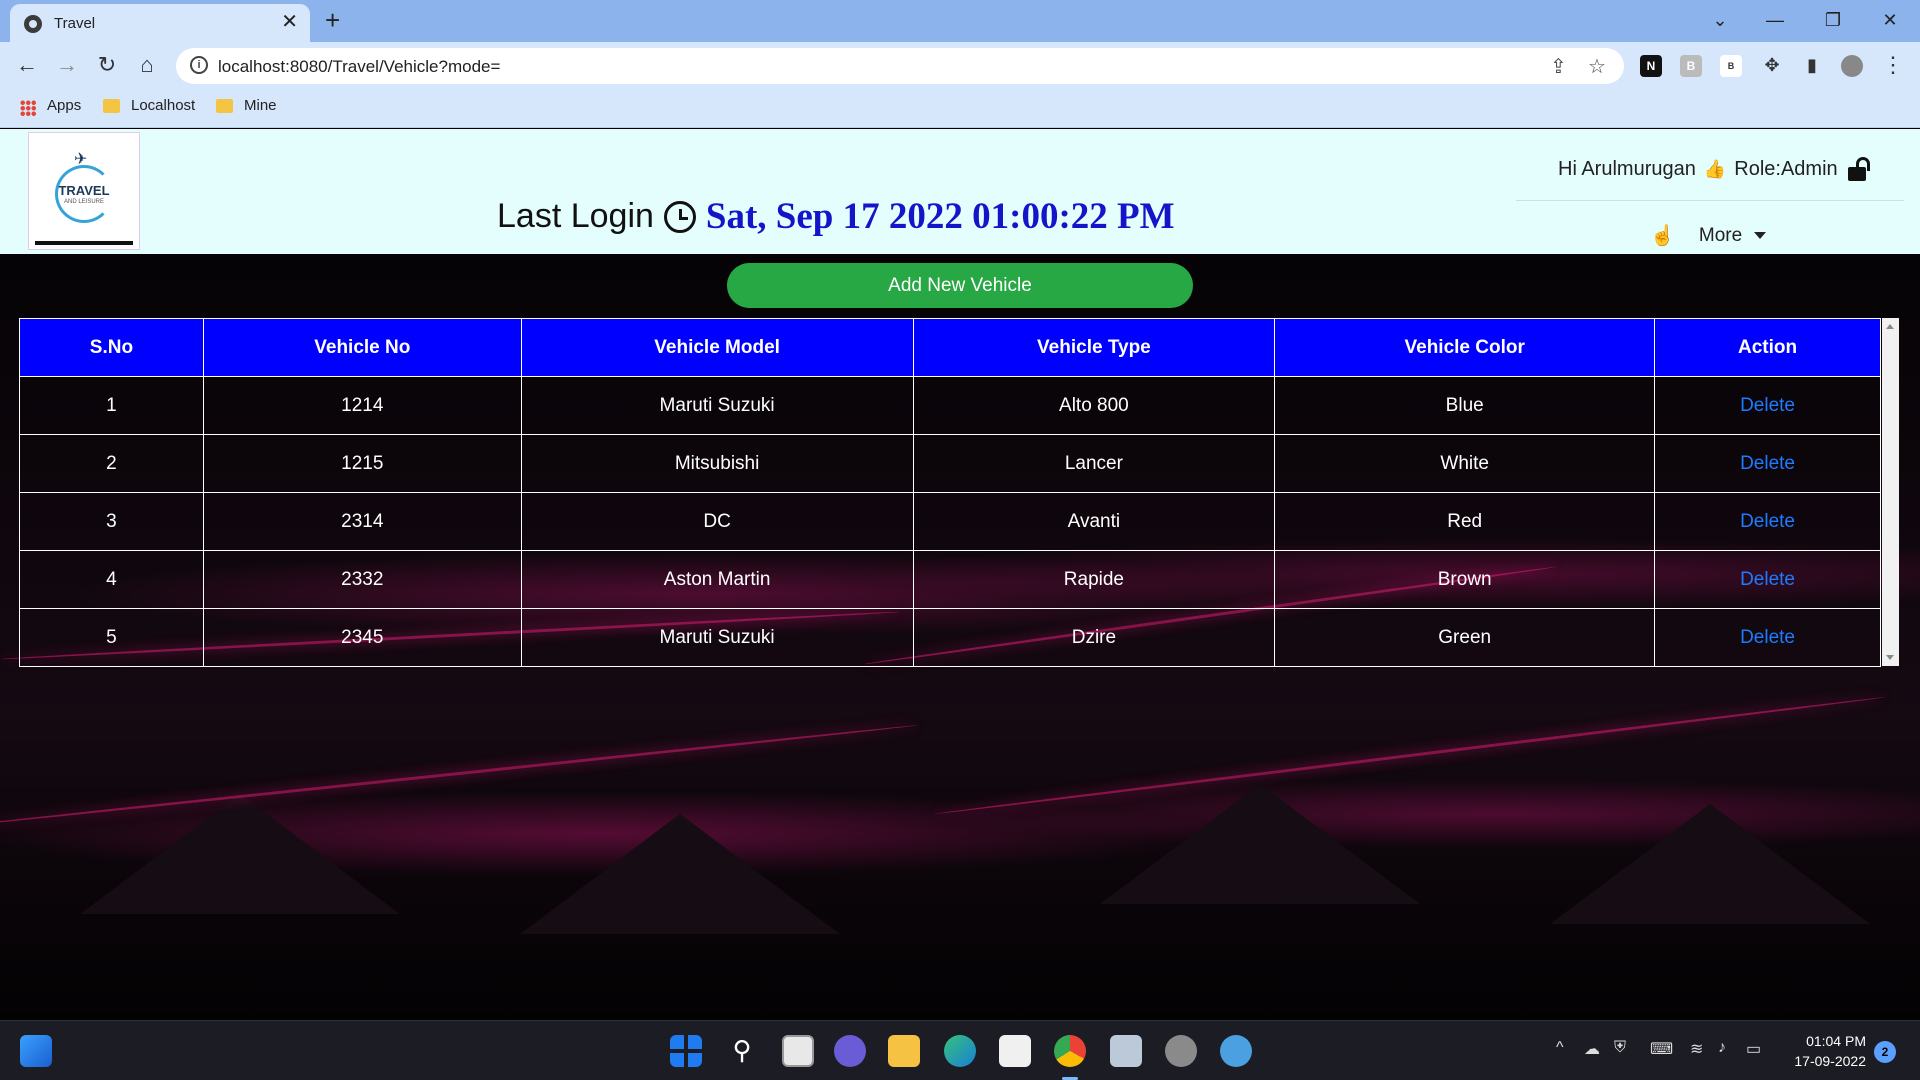 This screenshot has width=1920, height=1080. Describe the element at coordinates (1651, 66) in the screenshot. I see `extension-n-icon: N` at that location.